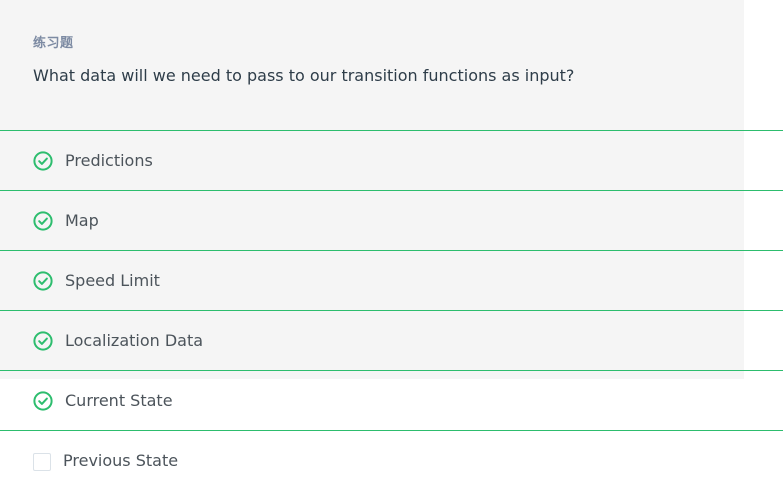 This screenshot has width=783, height=490. What do you see at coordinates (391, 160) in the screenshot?
I see `option-predictions: Predictions` at bounding box center [391, 160].